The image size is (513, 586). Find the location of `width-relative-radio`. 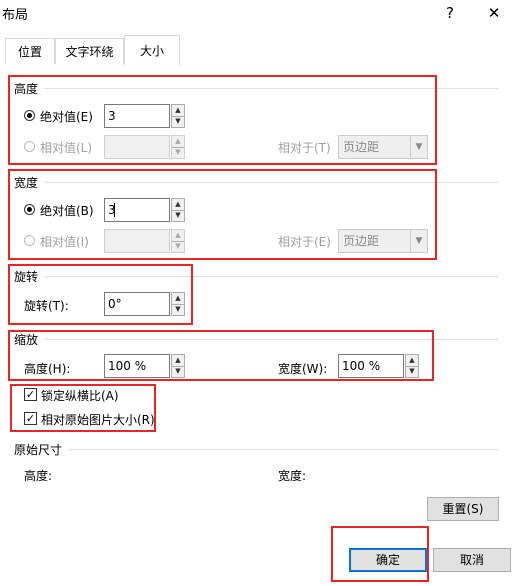

width-relative-radio is located at coordinates (29, 240).